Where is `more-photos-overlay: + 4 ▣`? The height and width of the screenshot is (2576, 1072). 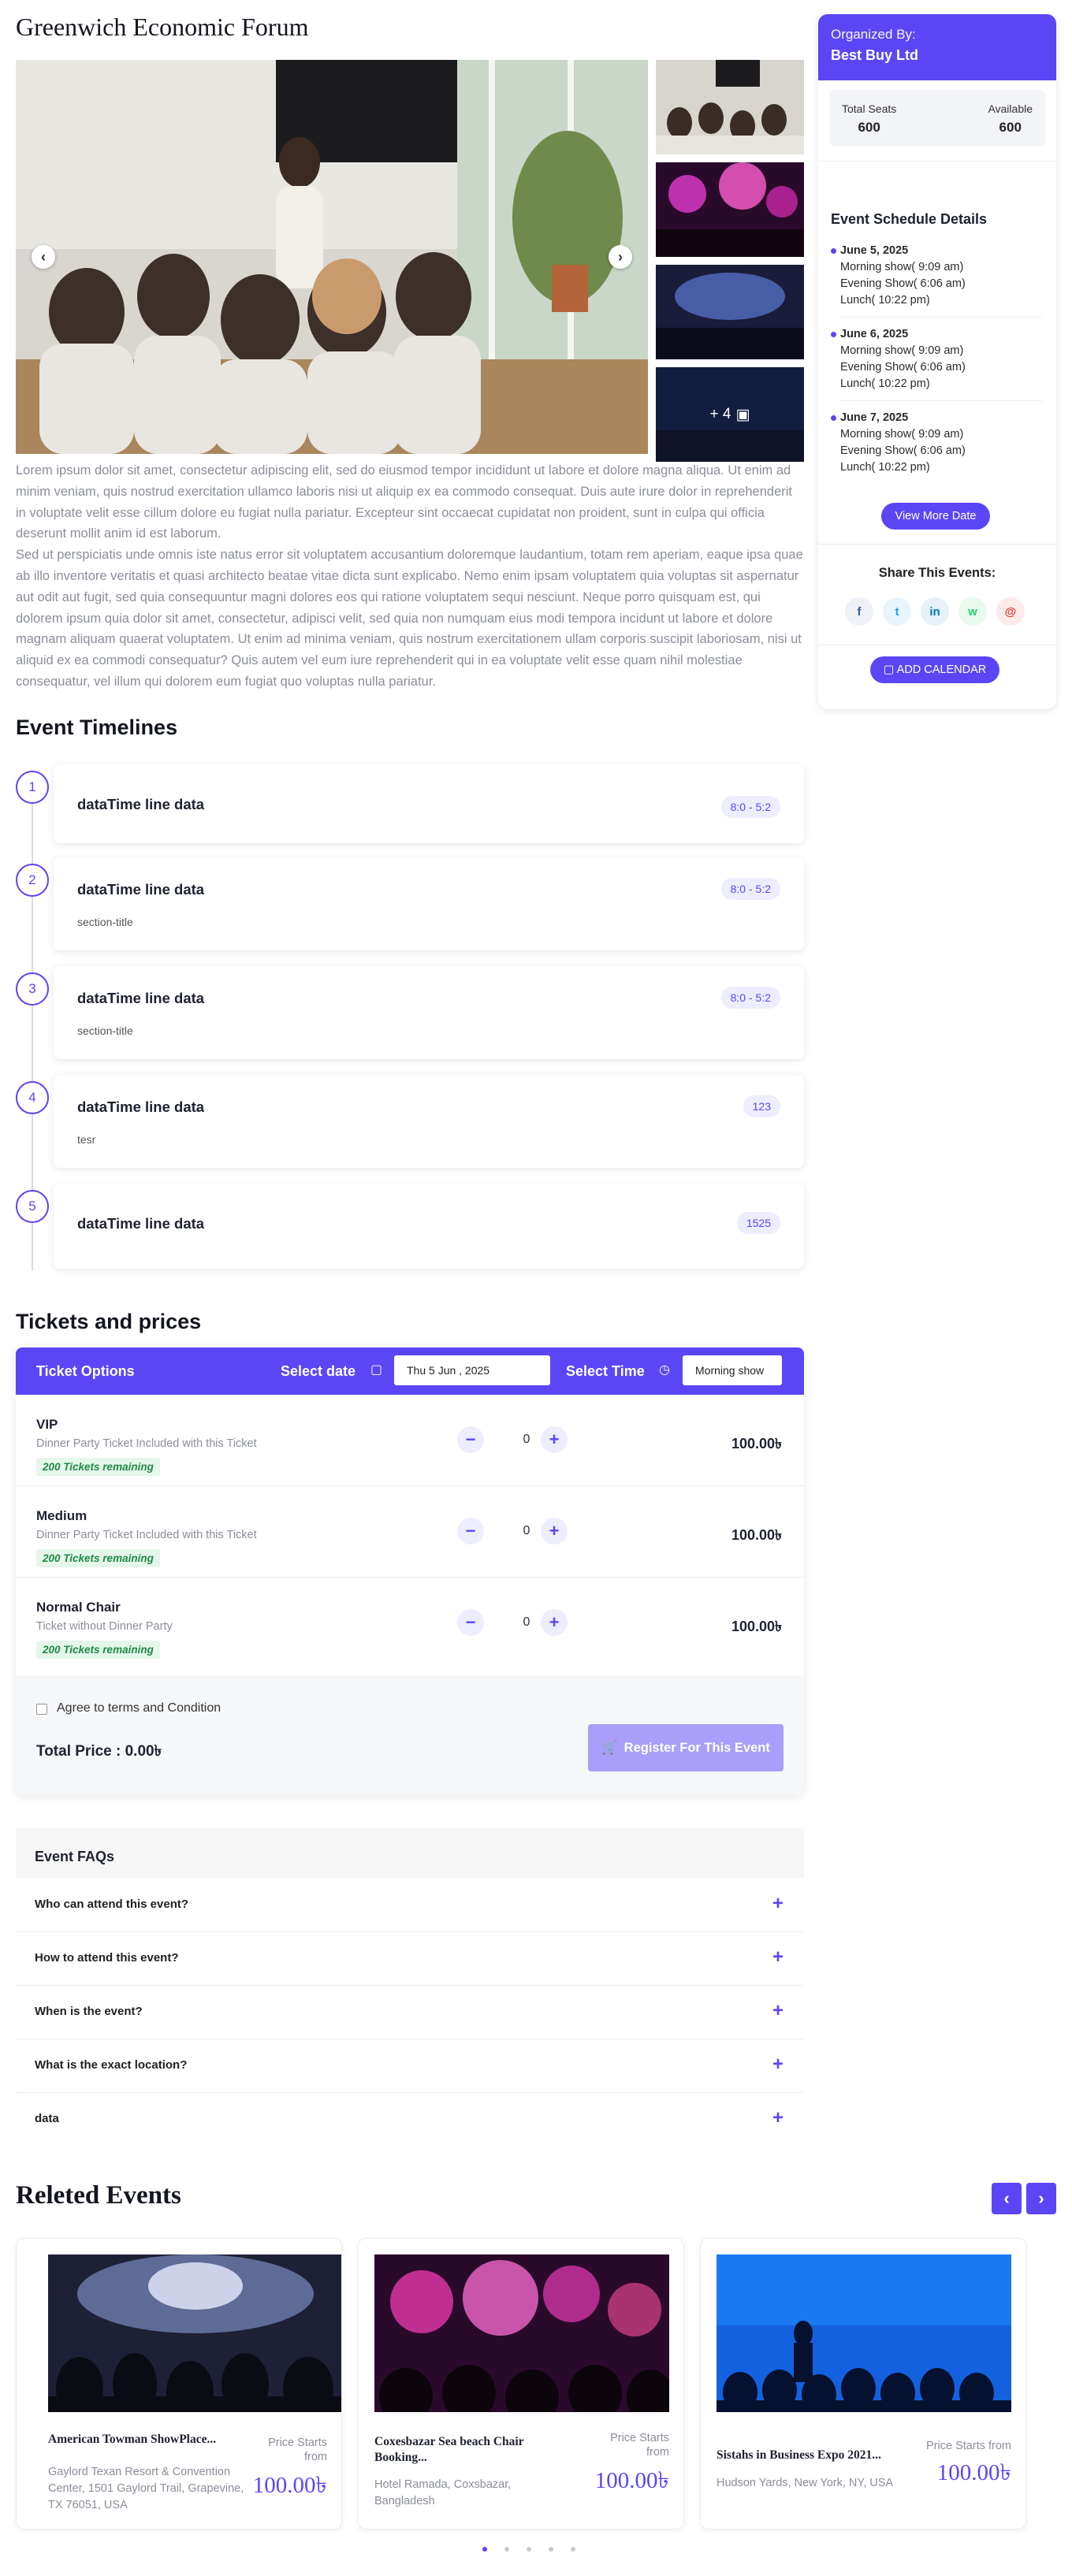
more-photos-overlay: + 4 ▣ is located at coordinates (730, 414).